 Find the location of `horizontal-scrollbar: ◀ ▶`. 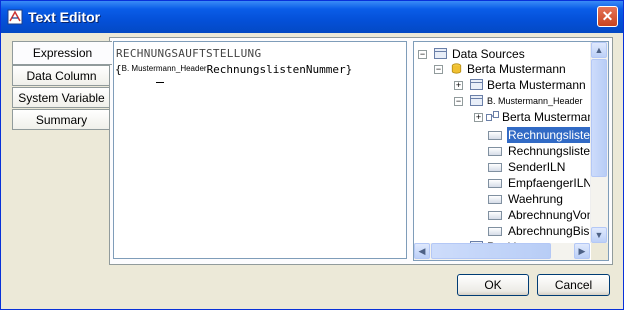

horizontal-scrollbar: ◀ ▶ is located at coordinates (502, 251).